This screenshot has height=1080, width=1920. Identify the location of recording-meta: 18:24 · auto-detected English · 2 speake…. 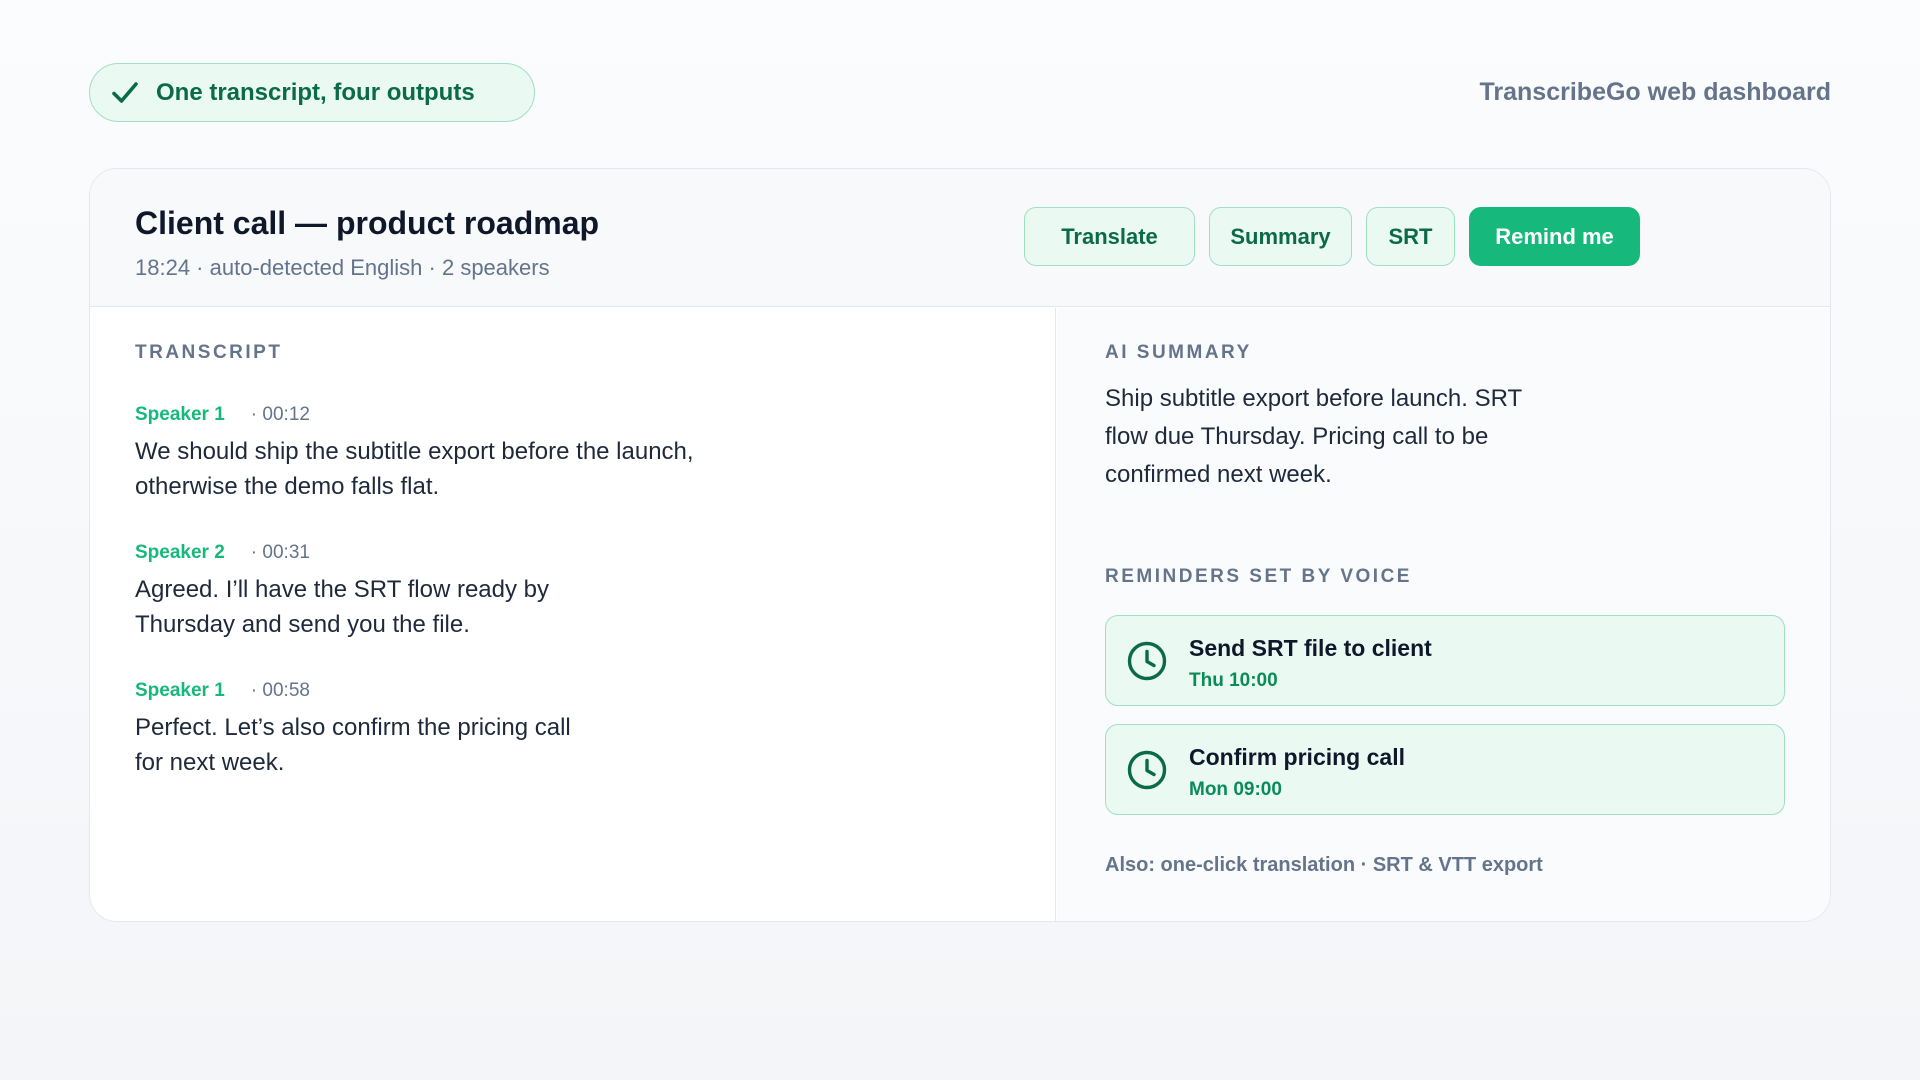
(342, 267).